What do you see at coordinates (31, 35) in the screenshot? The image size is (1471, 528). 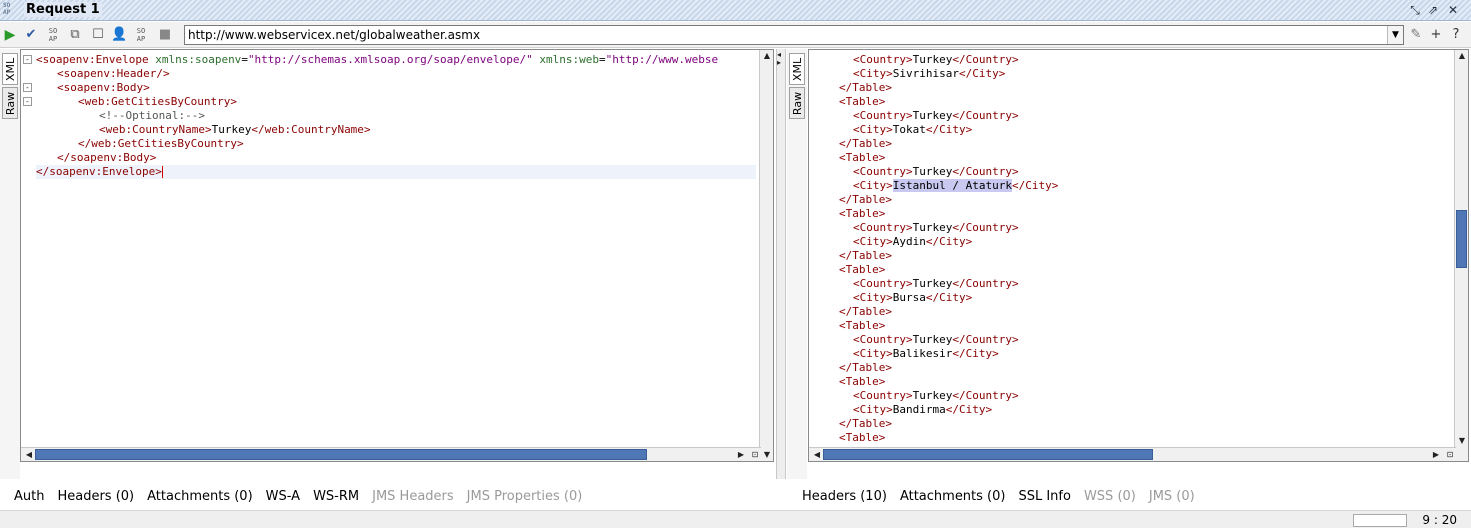 I see `validate-icon: ✔` at bounding box center [31, 35].